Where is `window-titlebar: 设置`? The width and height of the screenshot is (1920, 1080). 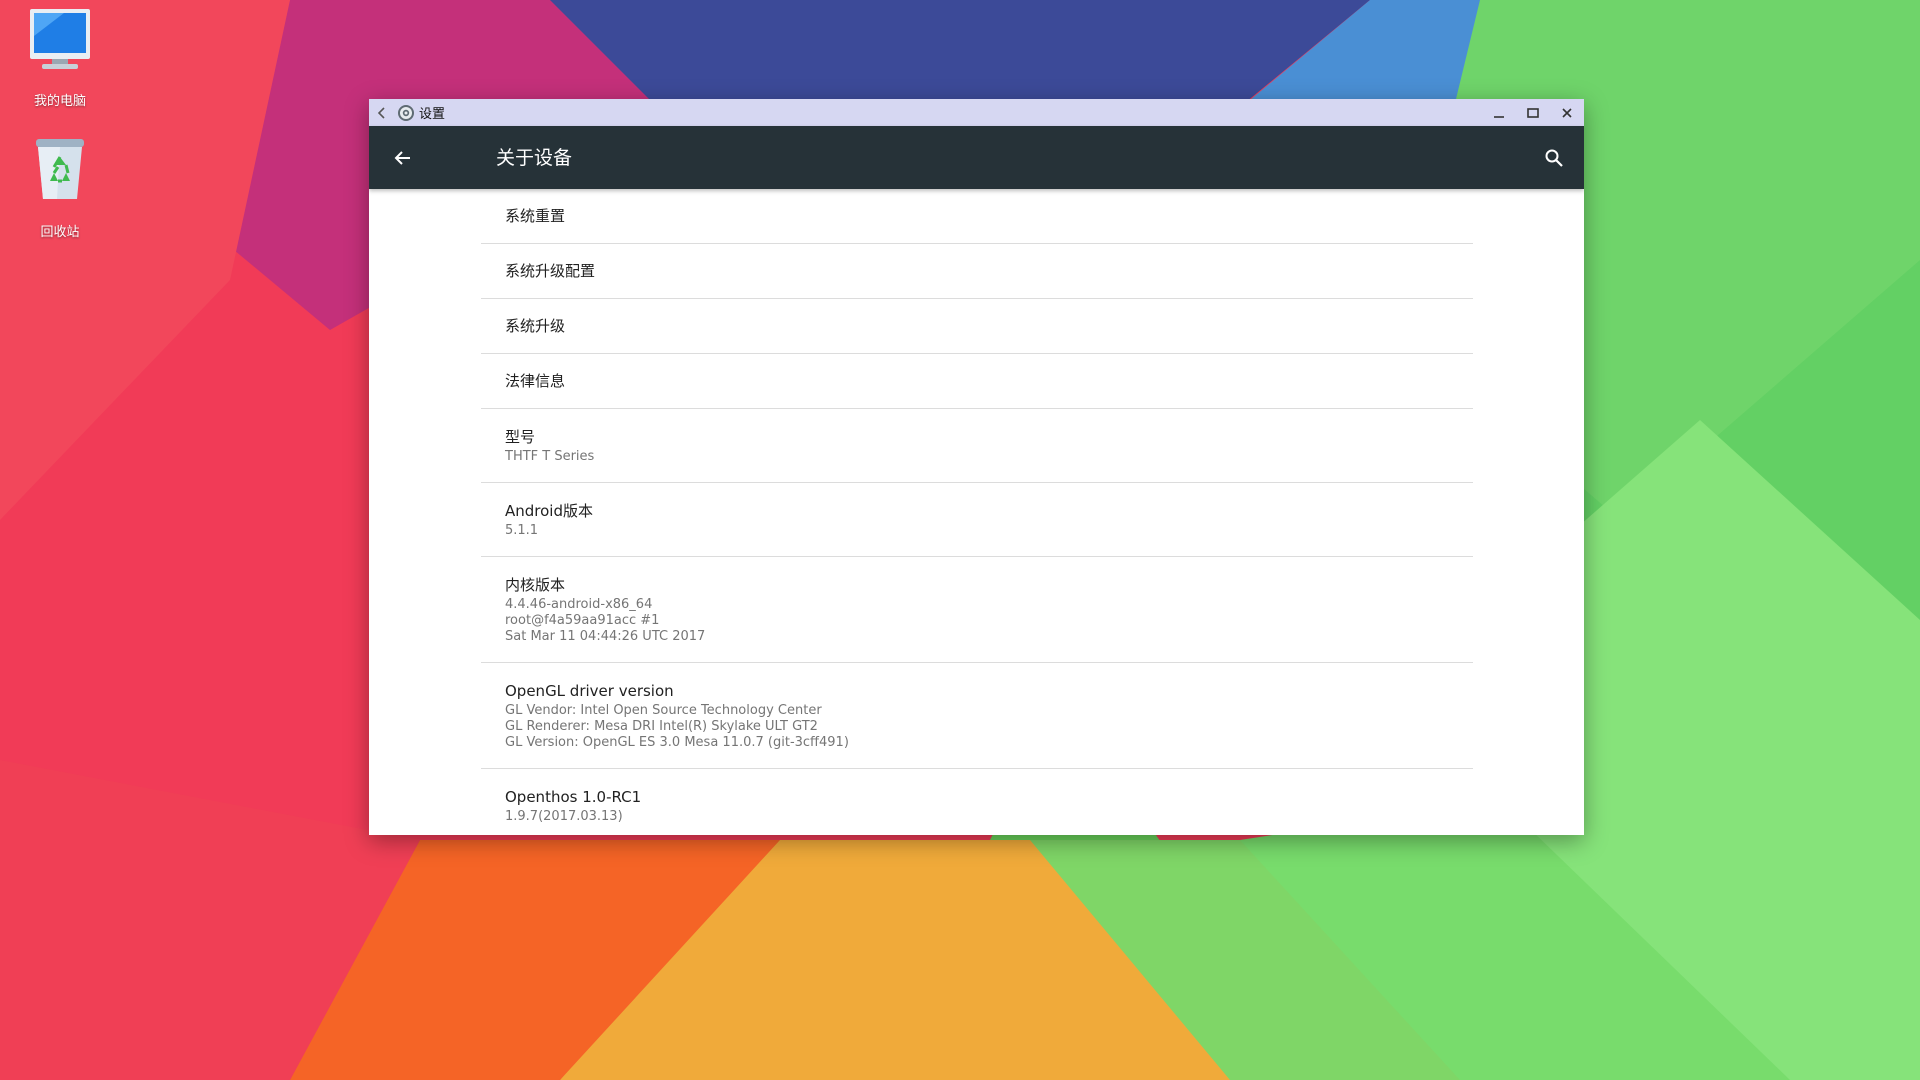
window-titlebar: 设置 is located at coordinates (976, 112).